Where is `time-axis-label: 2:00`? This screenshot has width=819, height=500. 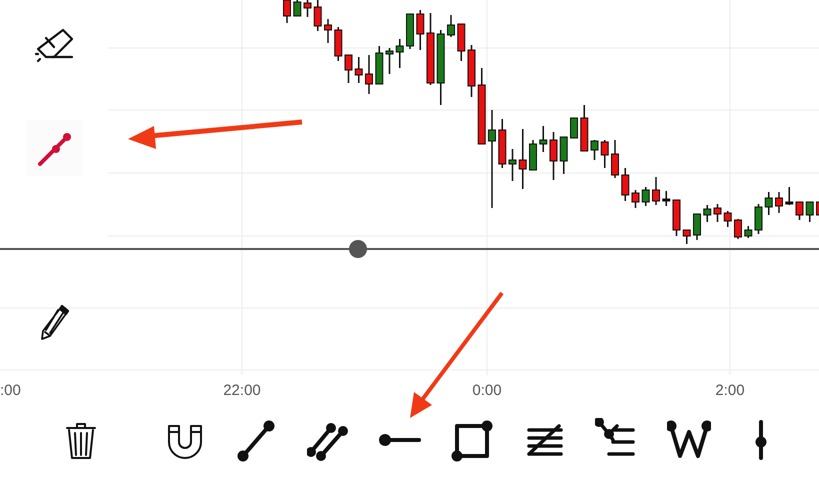
time-axis-label: 2:00 is located at coordinates (730, 390).